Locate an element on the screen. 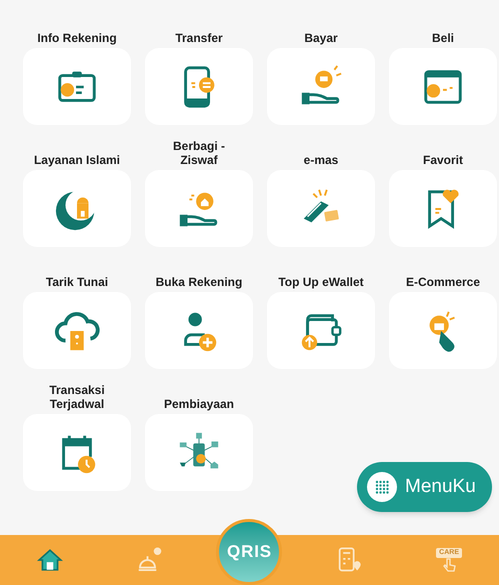 This screenshot has height=585, width=499. menu-label: Beli is located at coordinates (442, 38).